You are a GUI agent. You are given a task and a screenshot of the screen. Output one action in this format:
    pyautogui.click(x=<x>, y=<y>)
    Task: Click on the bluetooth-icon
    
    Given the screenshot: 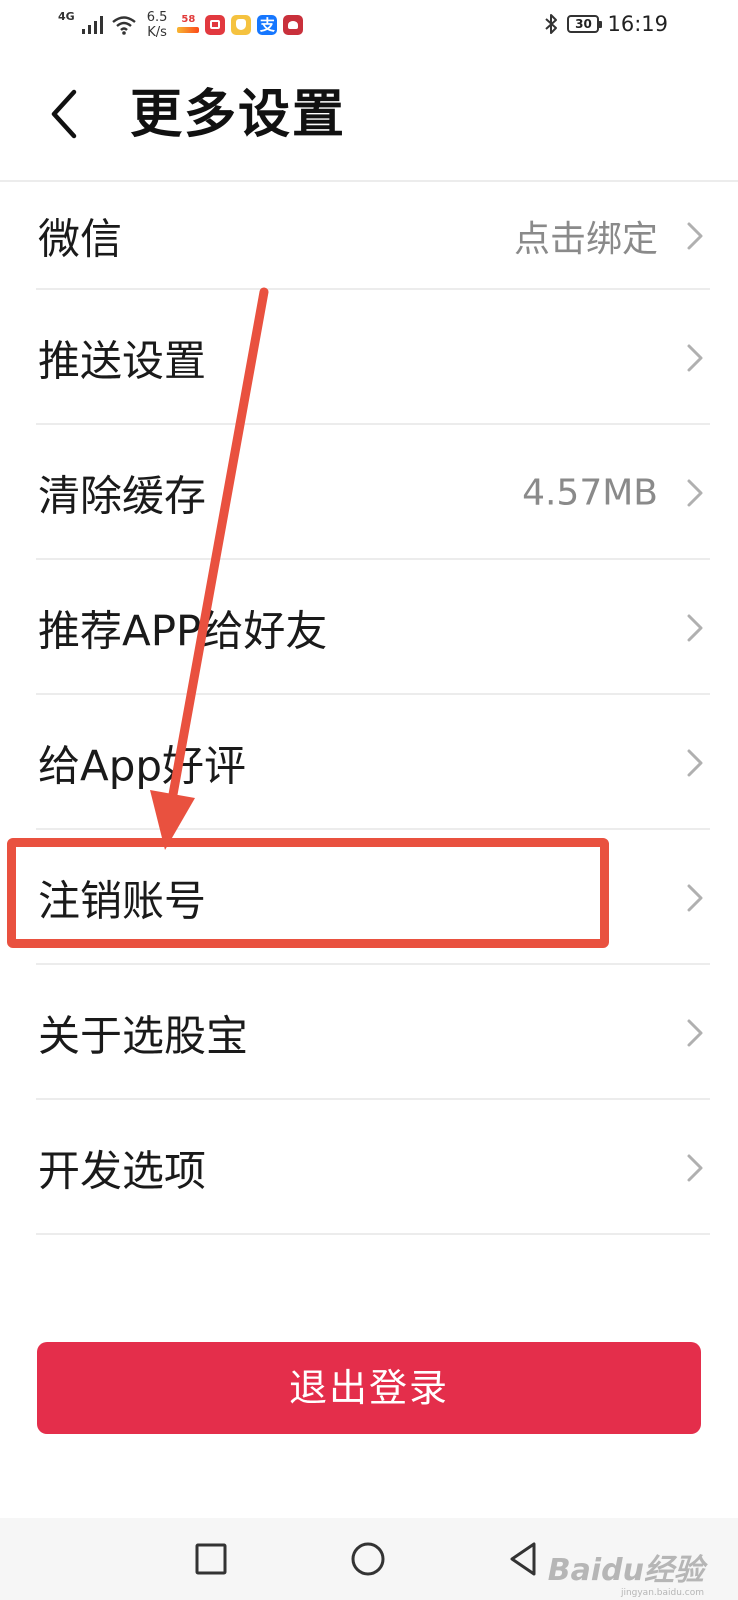 What is the action you would take?
    pyautogui.click(x=551, y=24)
    